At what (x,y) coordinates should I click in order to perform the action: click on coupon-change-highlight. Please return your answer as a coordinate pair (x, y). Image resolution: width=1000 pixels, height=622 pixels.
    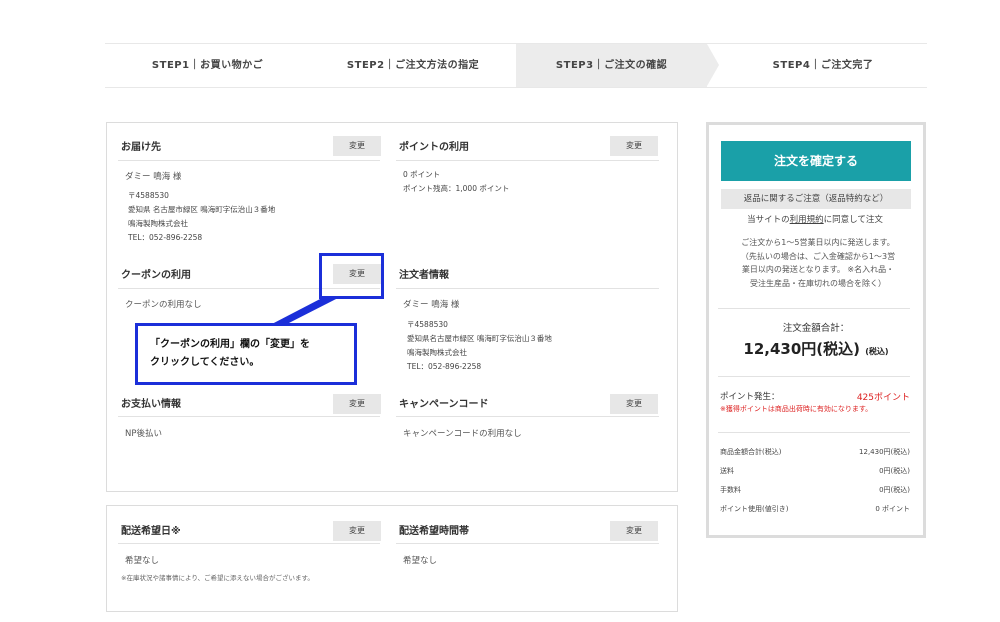
    Looking at the image, I should click on (351, 276).